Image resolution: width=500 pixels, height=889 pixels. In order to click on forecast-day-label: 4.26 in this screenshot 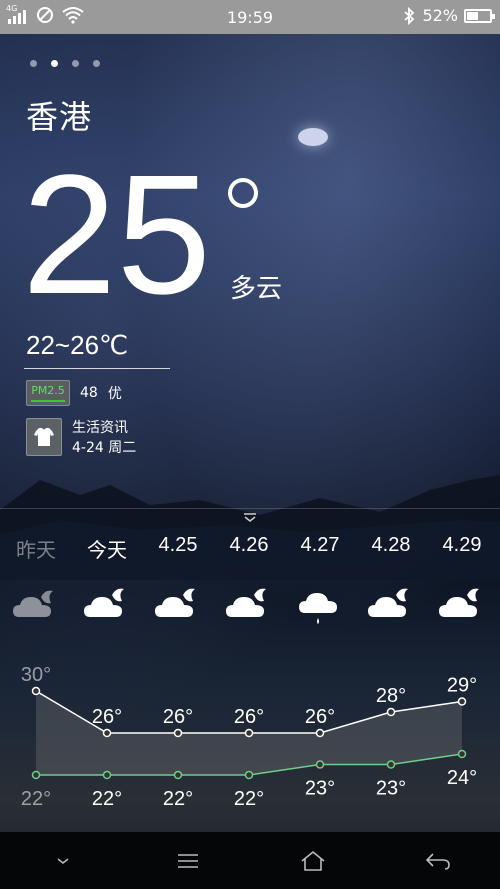, I will do `click(249, 545)`.